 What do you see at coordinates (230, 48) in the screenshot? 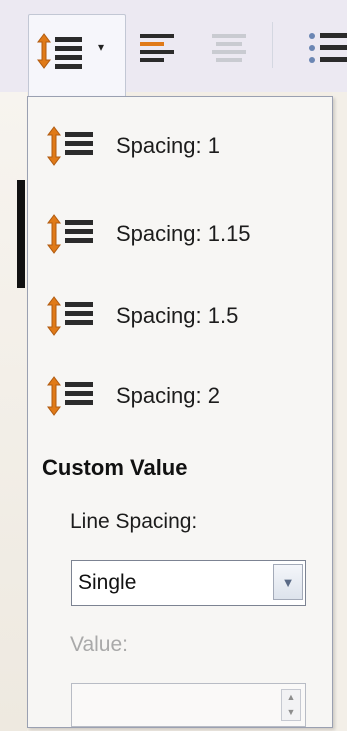
I see `align-center-icon` at bounding box center [230, 48].